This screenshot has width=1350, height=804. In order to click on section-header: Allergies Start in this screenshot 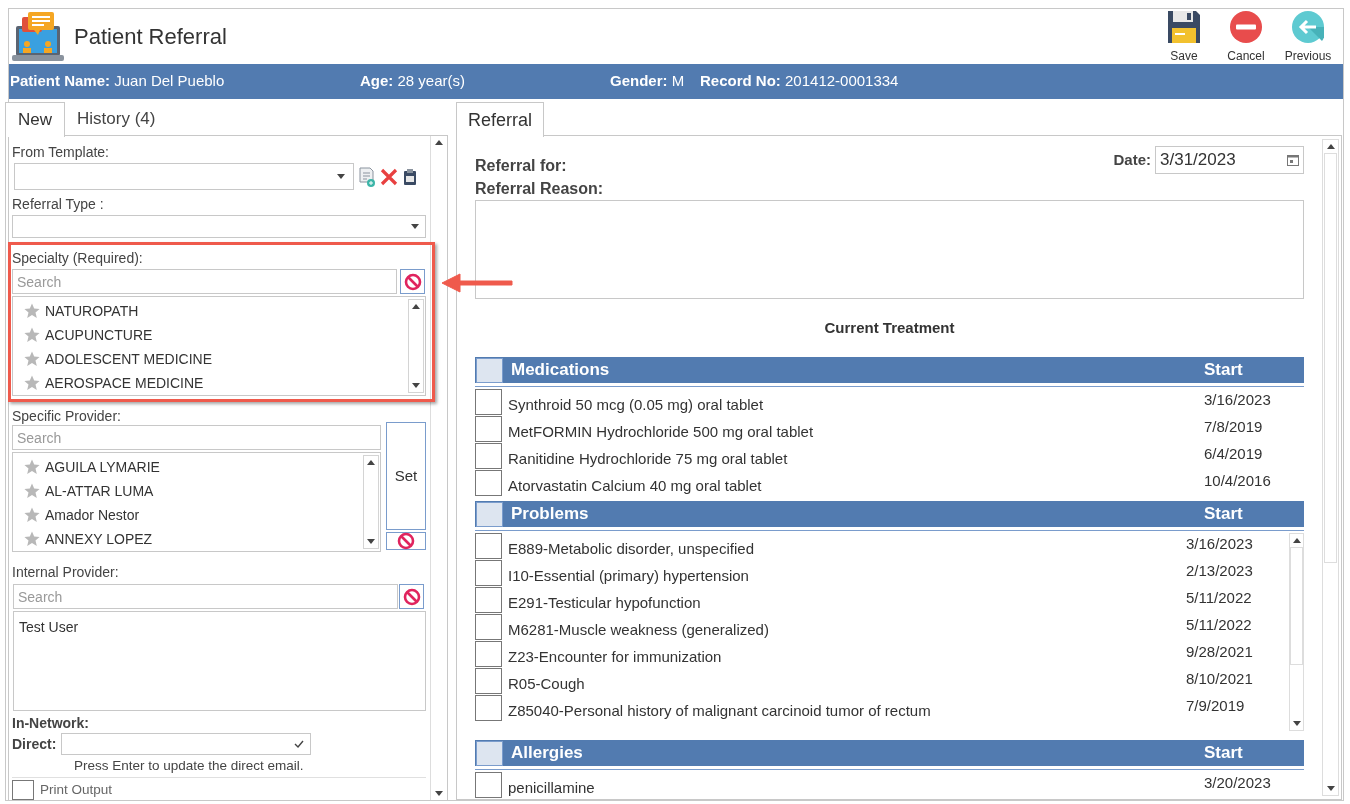, I will do `click(889, 754)`.